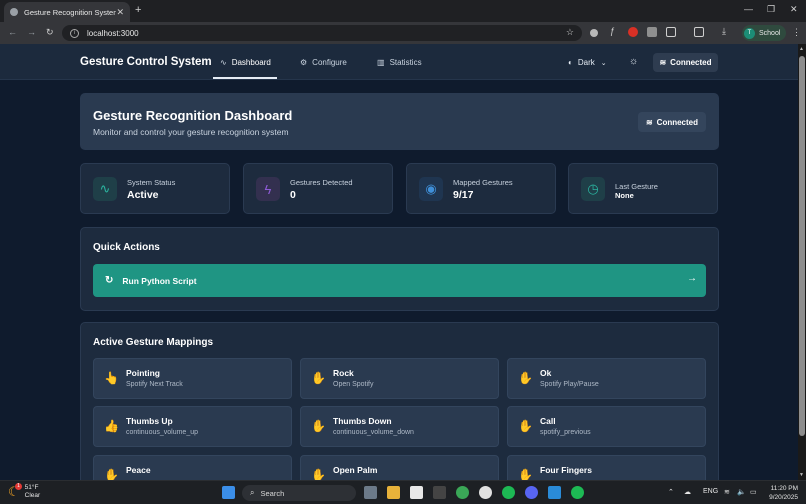 This screenshot has height=504, width=806. What do you see at coordinates (577, 492) in the screenshot?
I see `spotify-app-icon` at bounding box center [577, 492].